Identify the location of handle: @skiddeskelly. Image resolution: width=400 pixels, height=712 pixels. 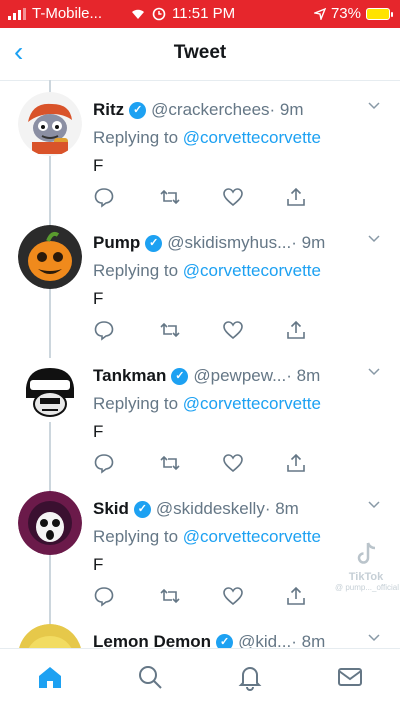
(210, 509).